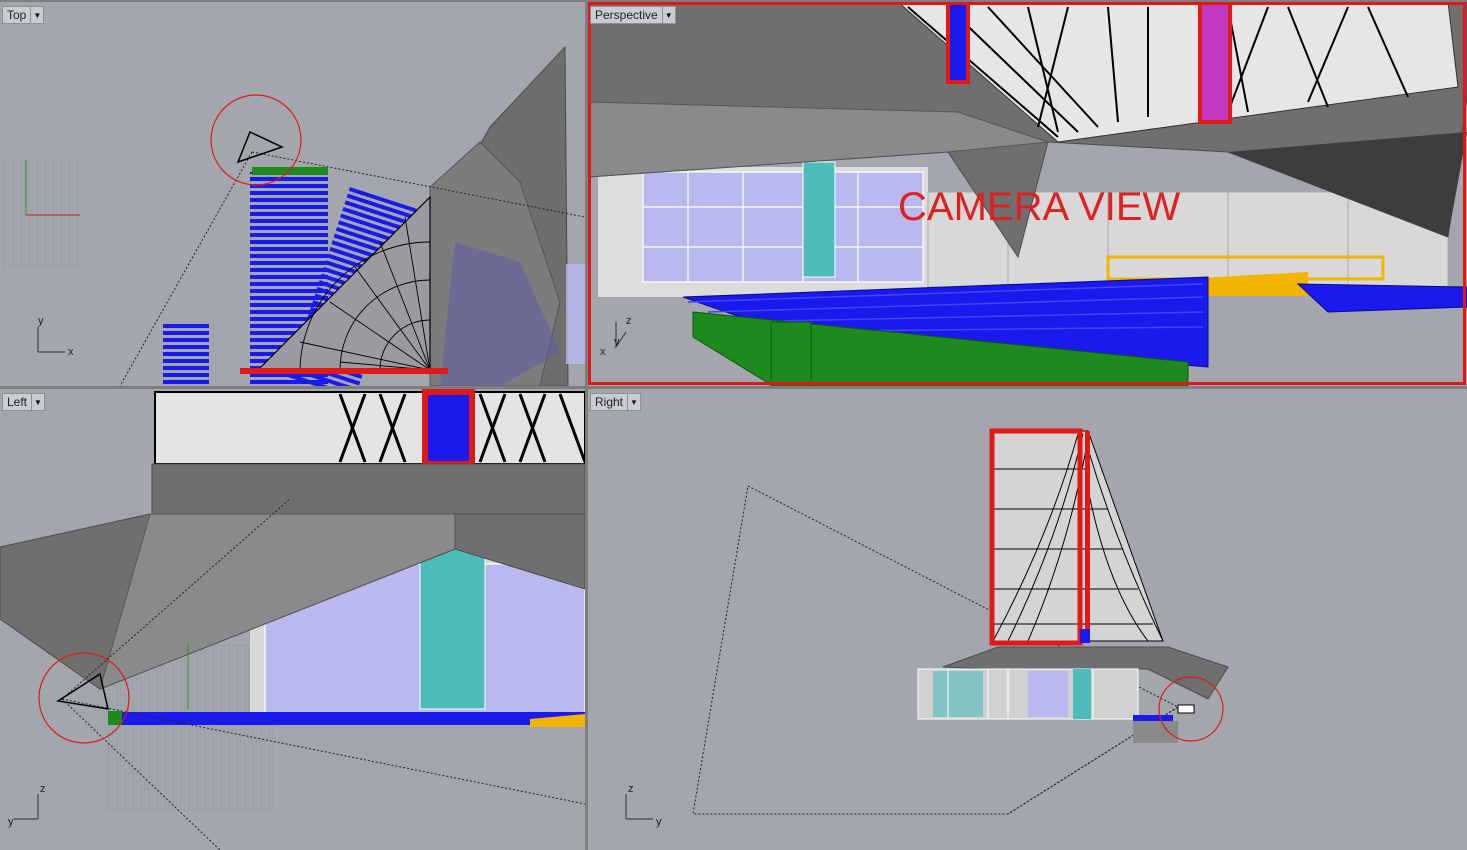  What do you see at coordinates (17, 15) in the screenshot?
I see `viewport-top-title: Top` at bounding box center [17, 15].